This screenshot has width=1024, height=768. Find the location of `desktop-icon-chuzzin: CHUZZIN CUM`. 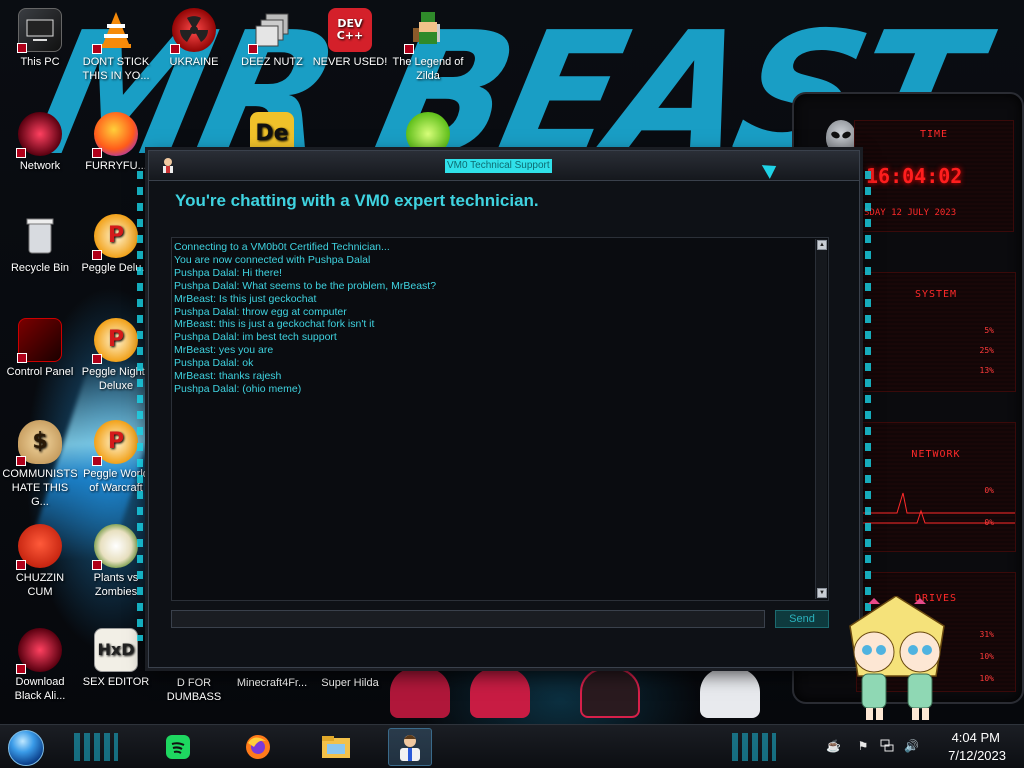

desktop-icon-chuzzin: CHUZZIN CUM is located at coordinates (40, 561).